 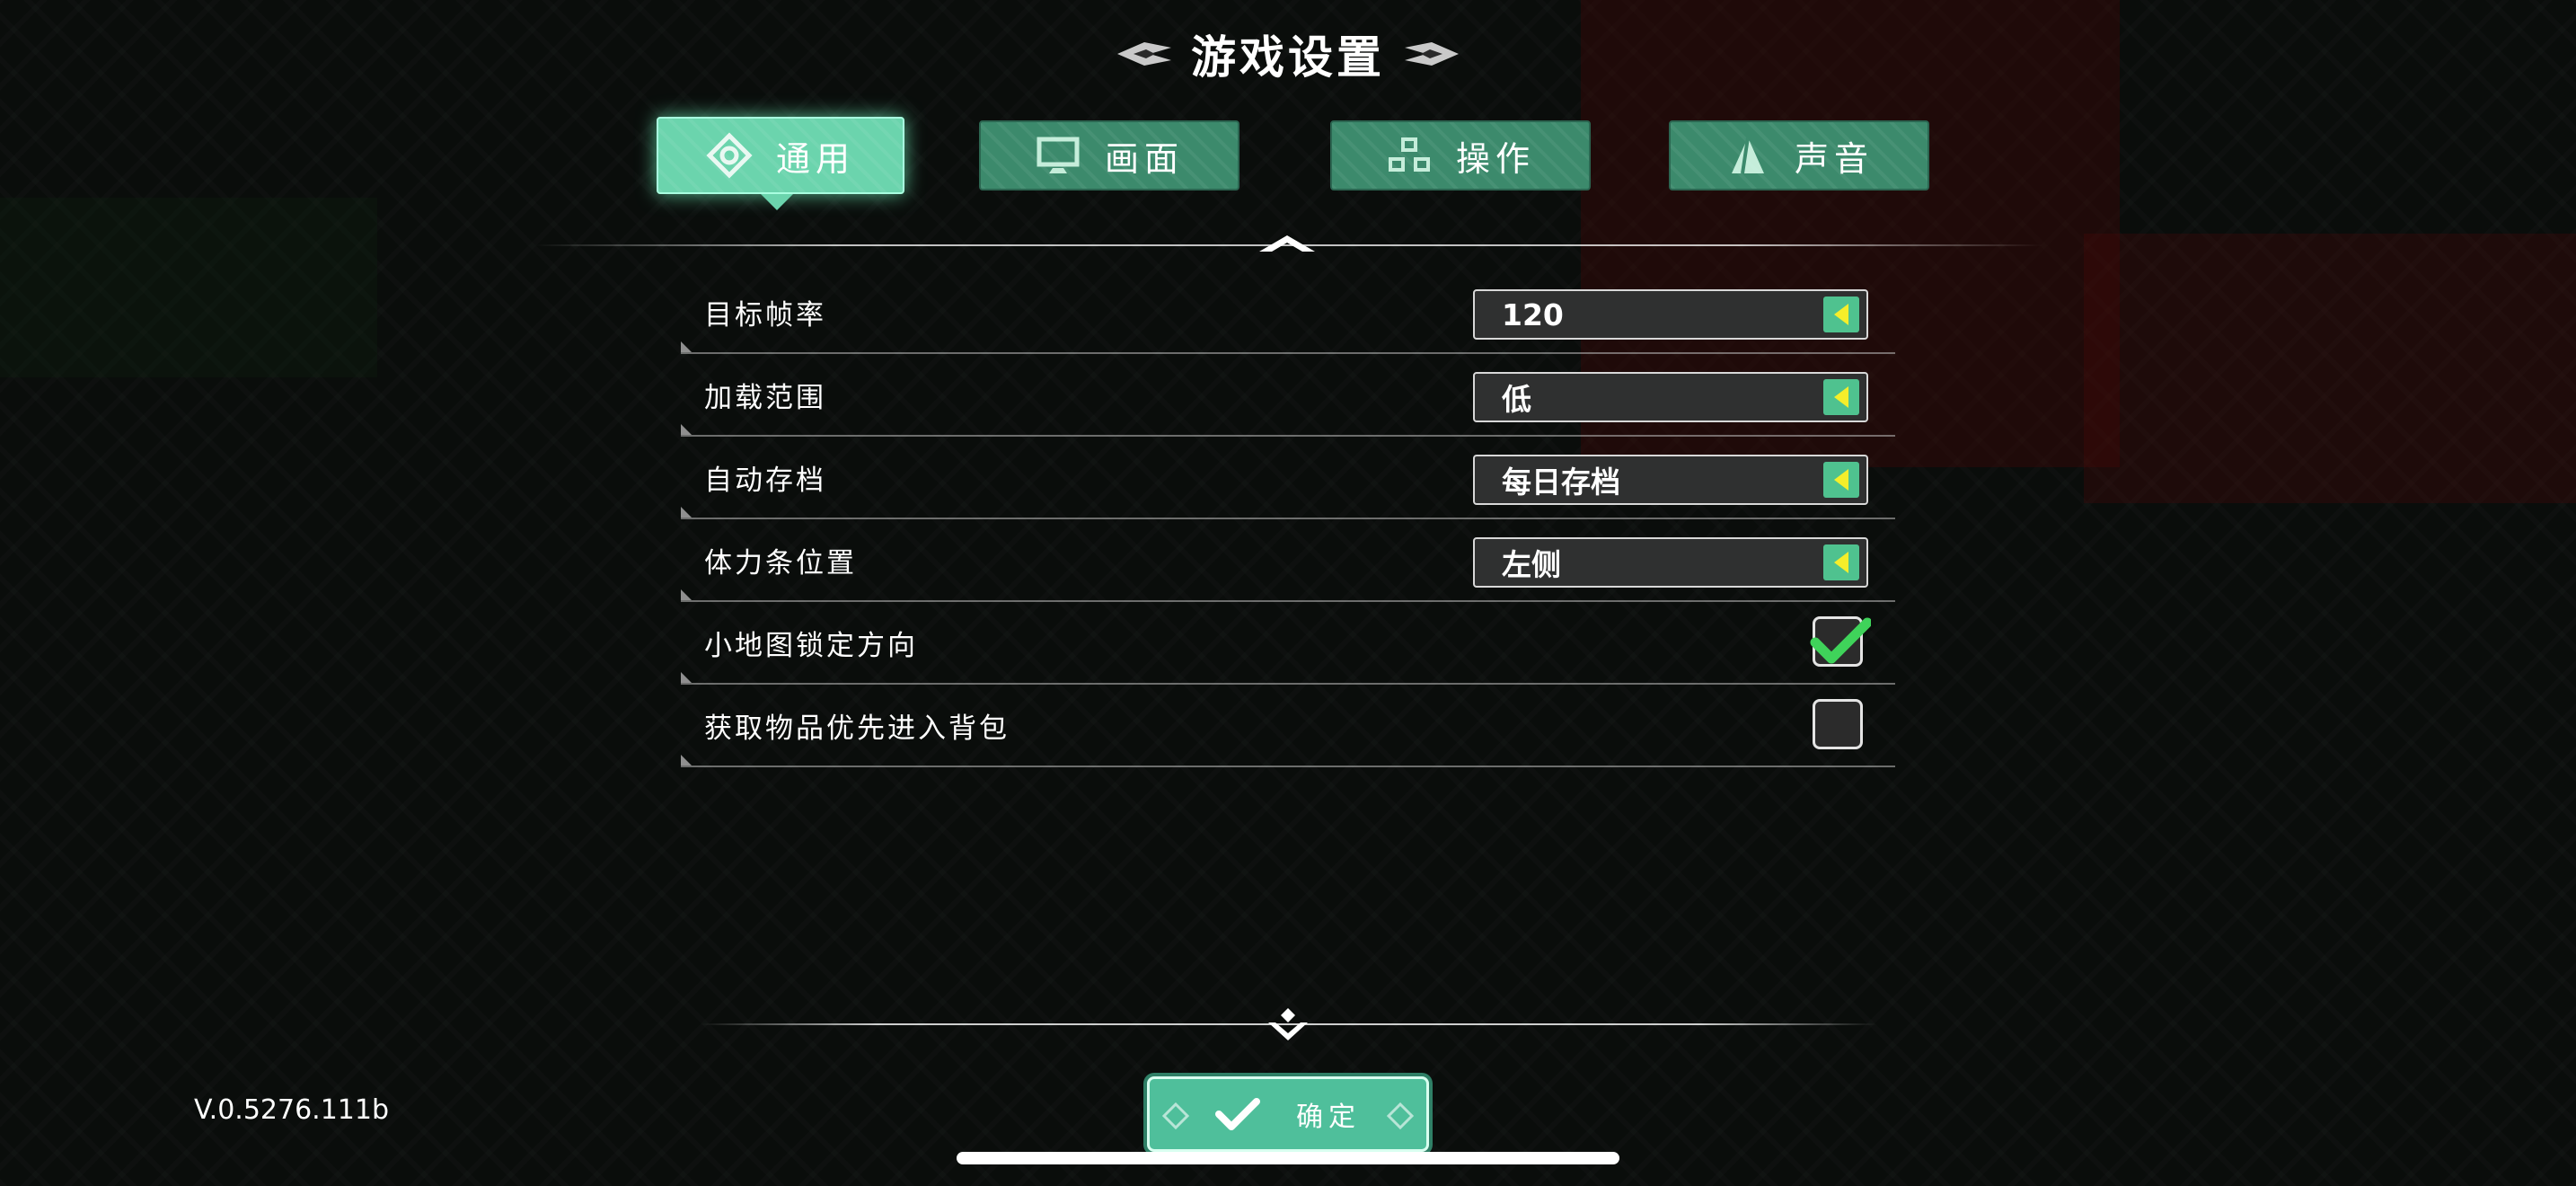 I want to click on confirm-right-ornament-icon, so click(x=1400, y=1115).